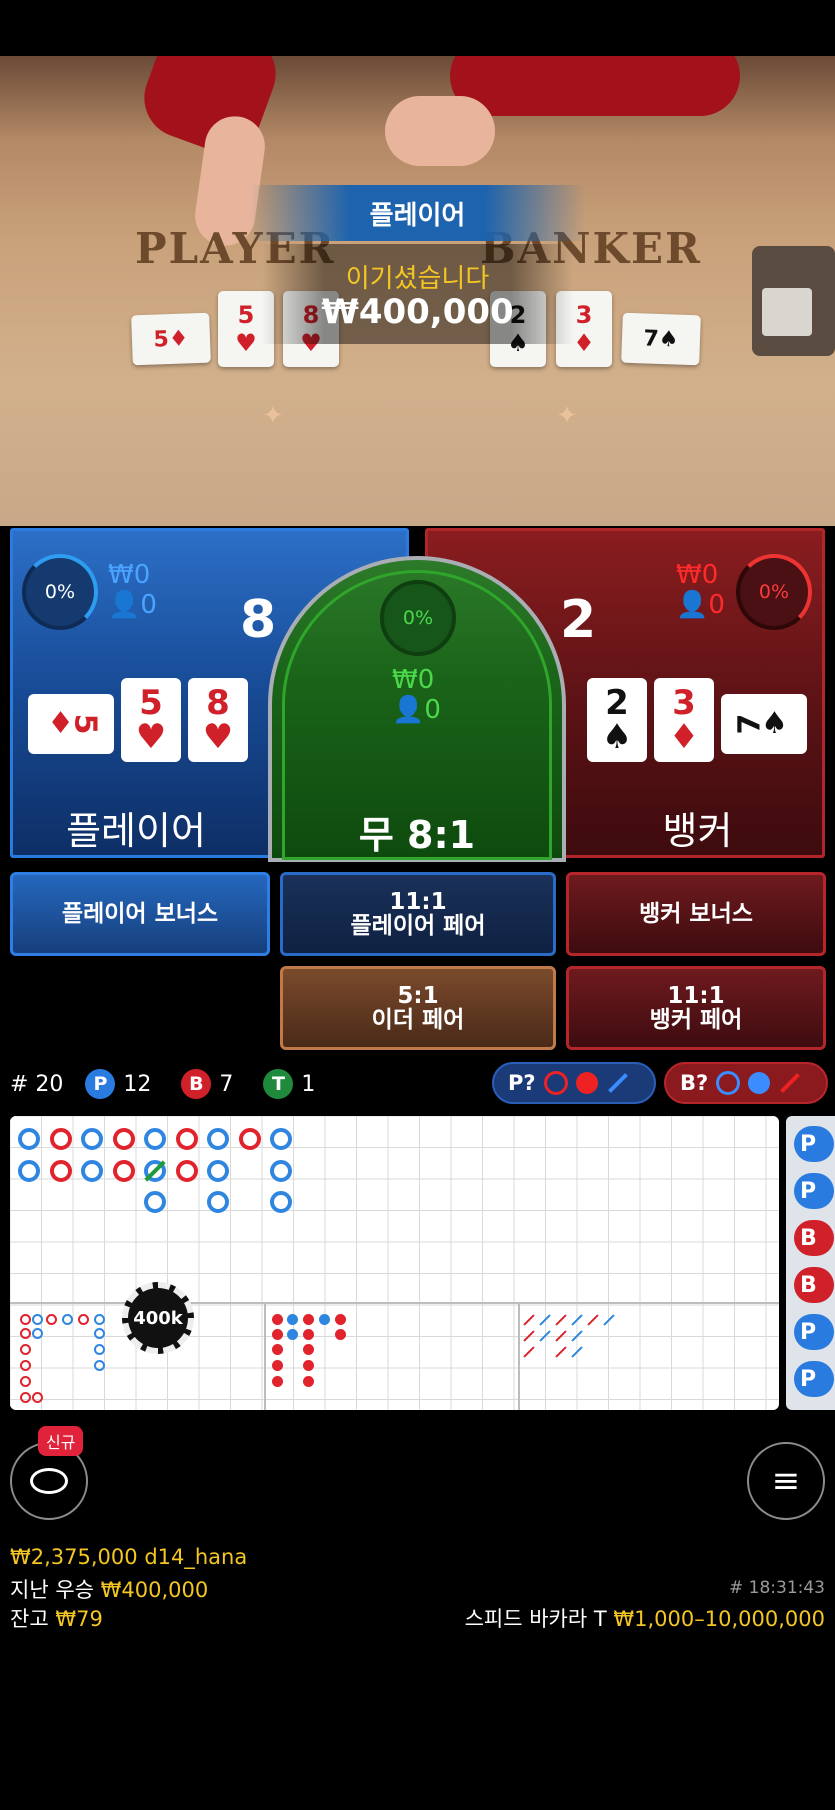 The image size is (835, 1810). I want to click on banker-percent-ring: 0%, so click(774, 592).